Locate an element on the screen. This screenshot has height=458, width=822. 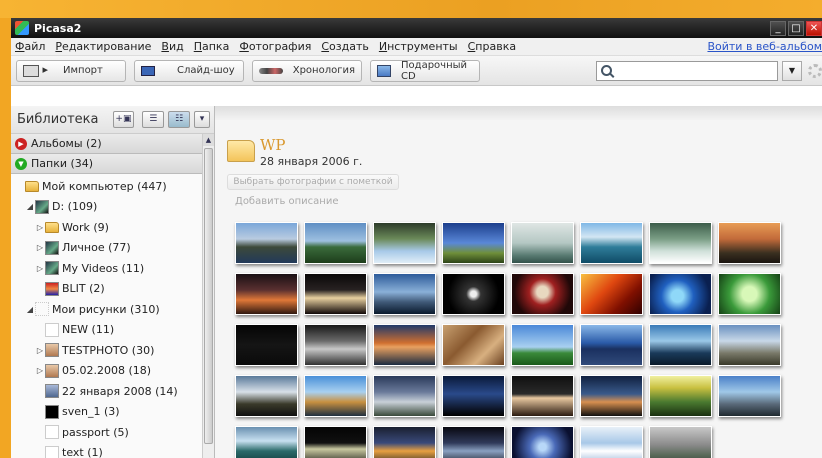
import-button: Импорт is located at coordinates (71, 70).